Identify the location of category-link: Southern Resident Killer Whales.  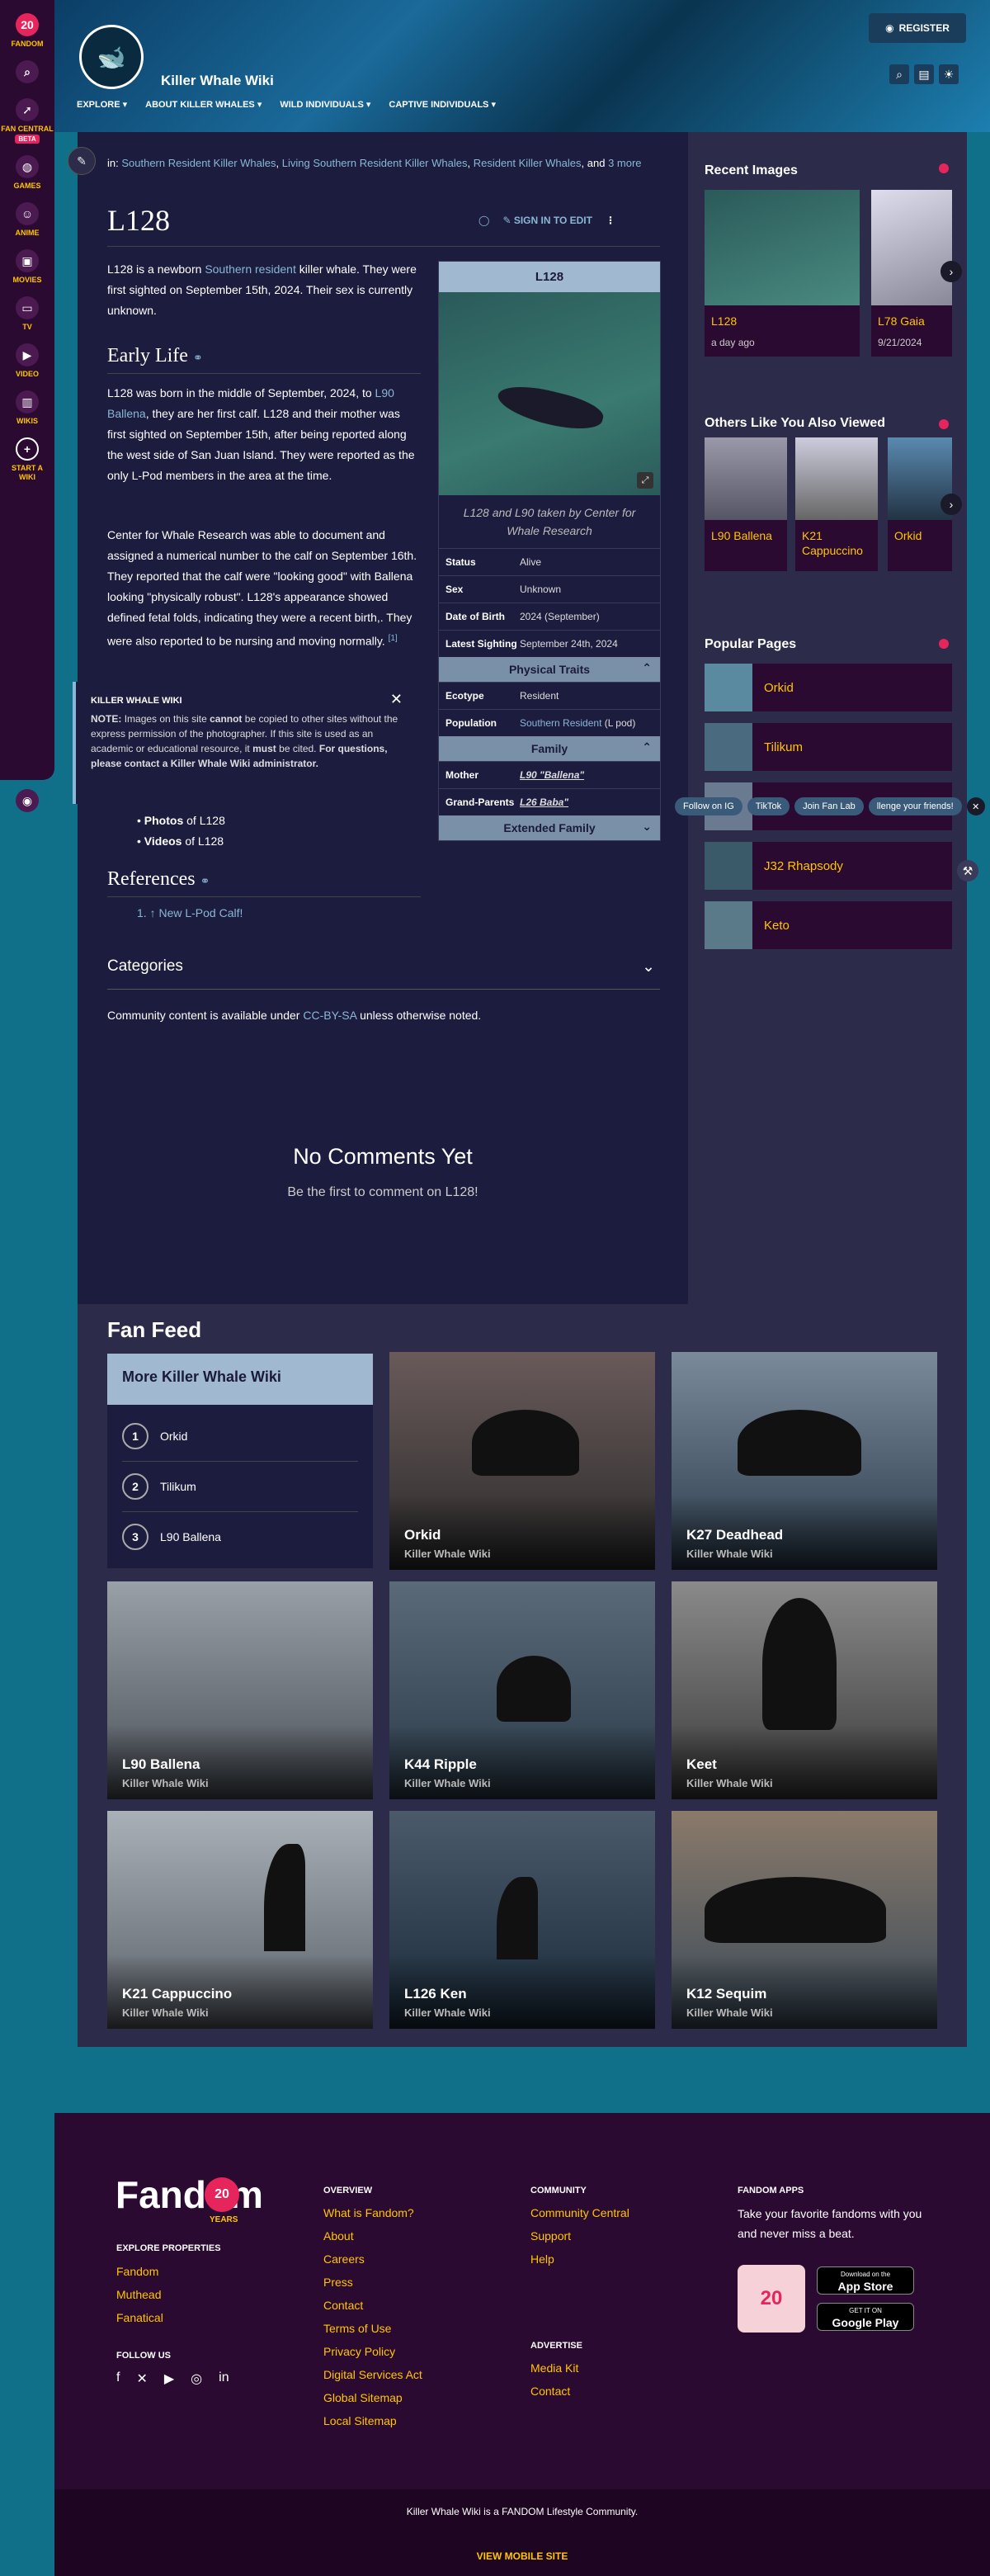
(198, 163).